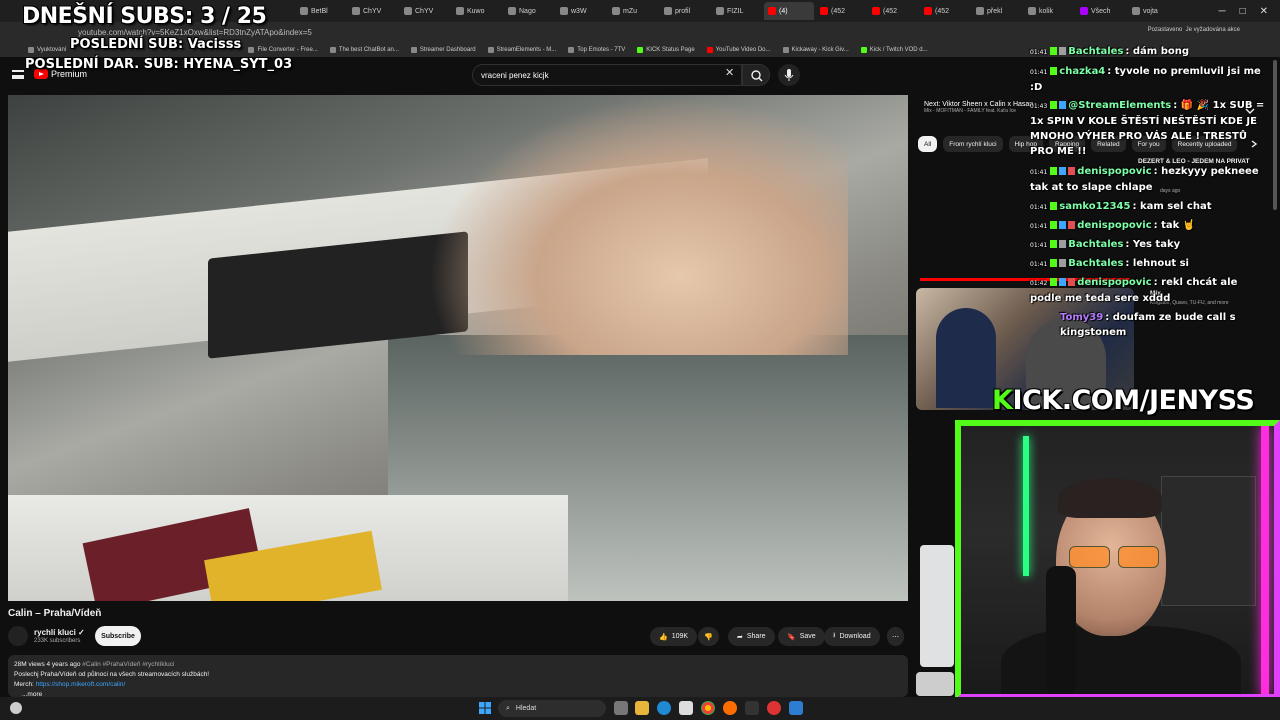 The width and height of the screenshot is (1280, 720). What do you see at coordinates (18, 74) in the screenshot?
I see `menu-icon` at bounding box center [18, 74].